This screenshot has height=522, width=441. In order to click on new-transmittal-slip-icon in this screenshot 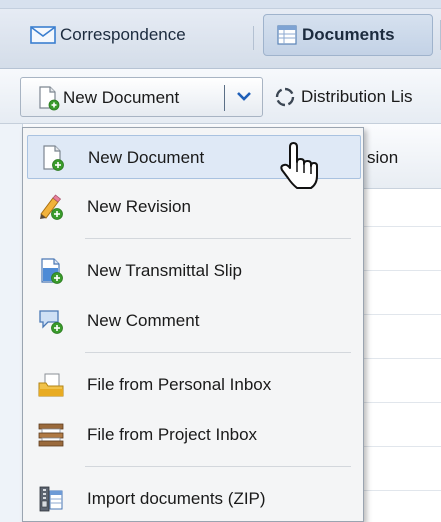, I will do `click(51, 271)`.